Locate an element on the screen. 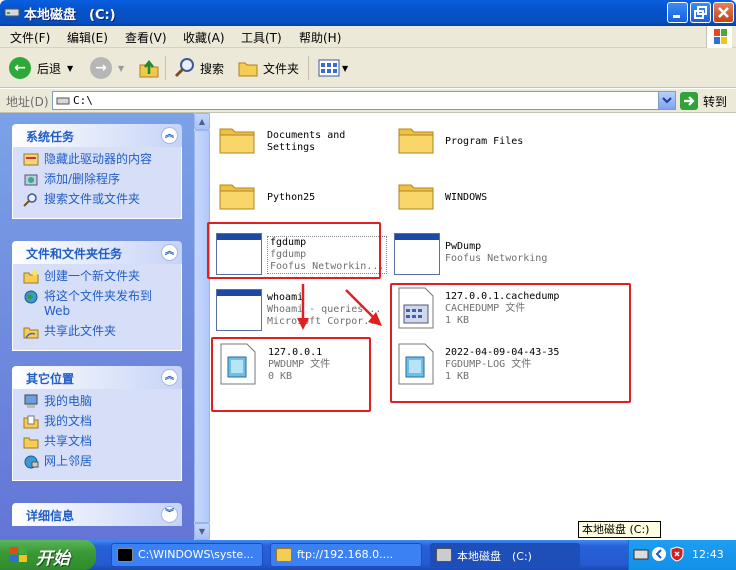  start-button: 开始 is located at coordinates (48, 555).